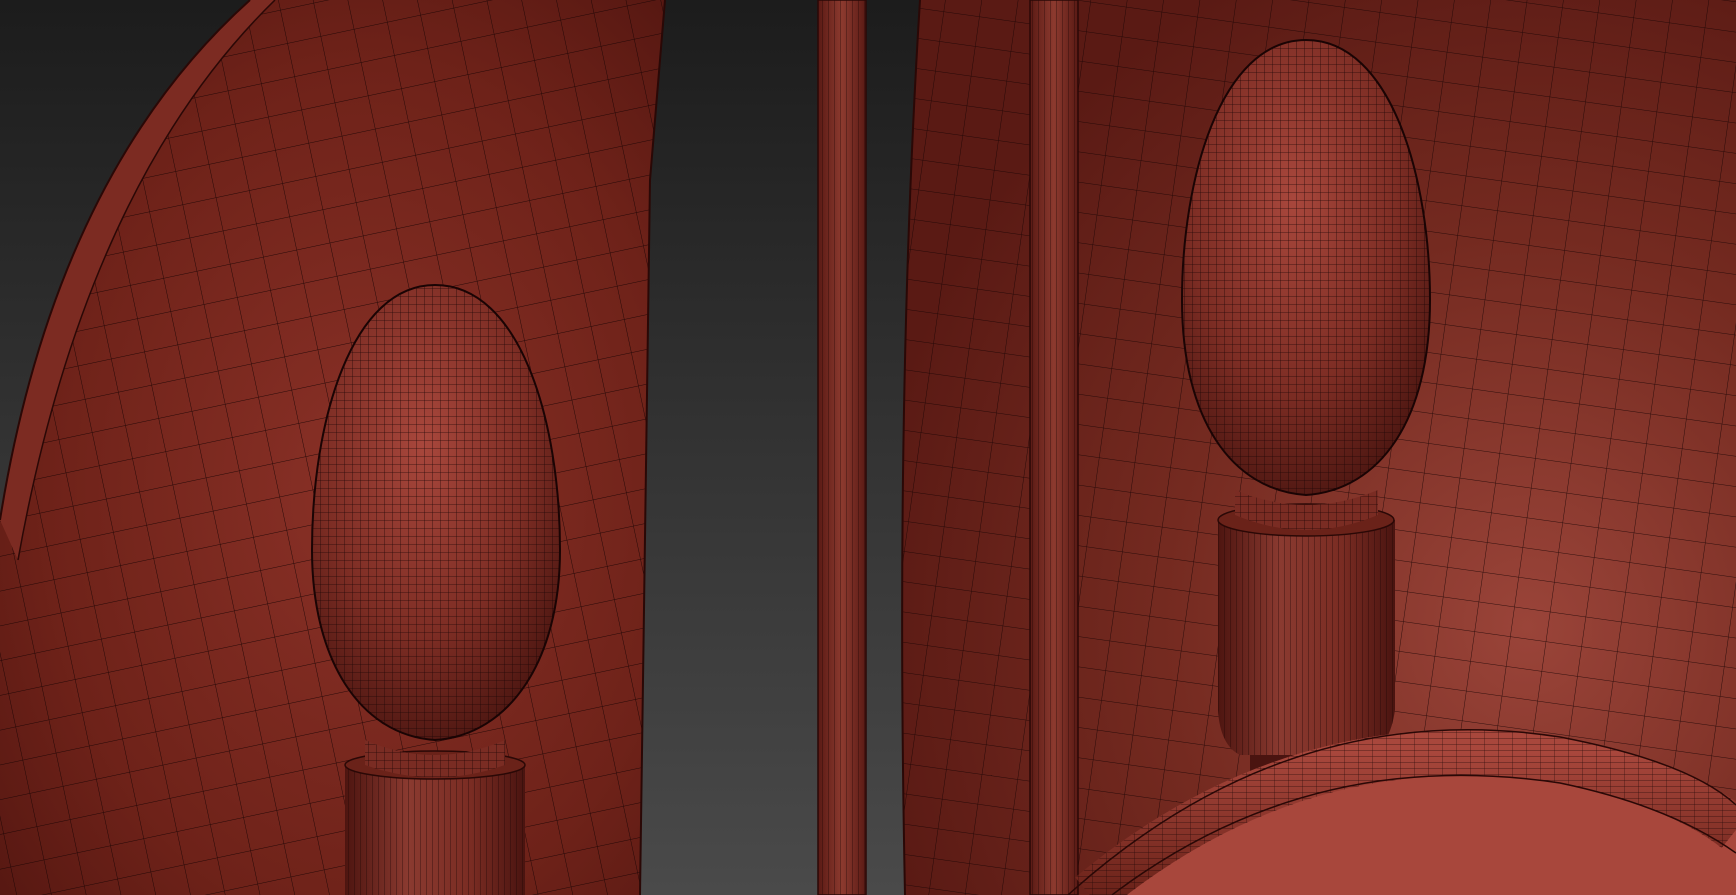 This screenshot has height=895, width=1736. I want to click on right-candle-bulb, so click(1306, 416).